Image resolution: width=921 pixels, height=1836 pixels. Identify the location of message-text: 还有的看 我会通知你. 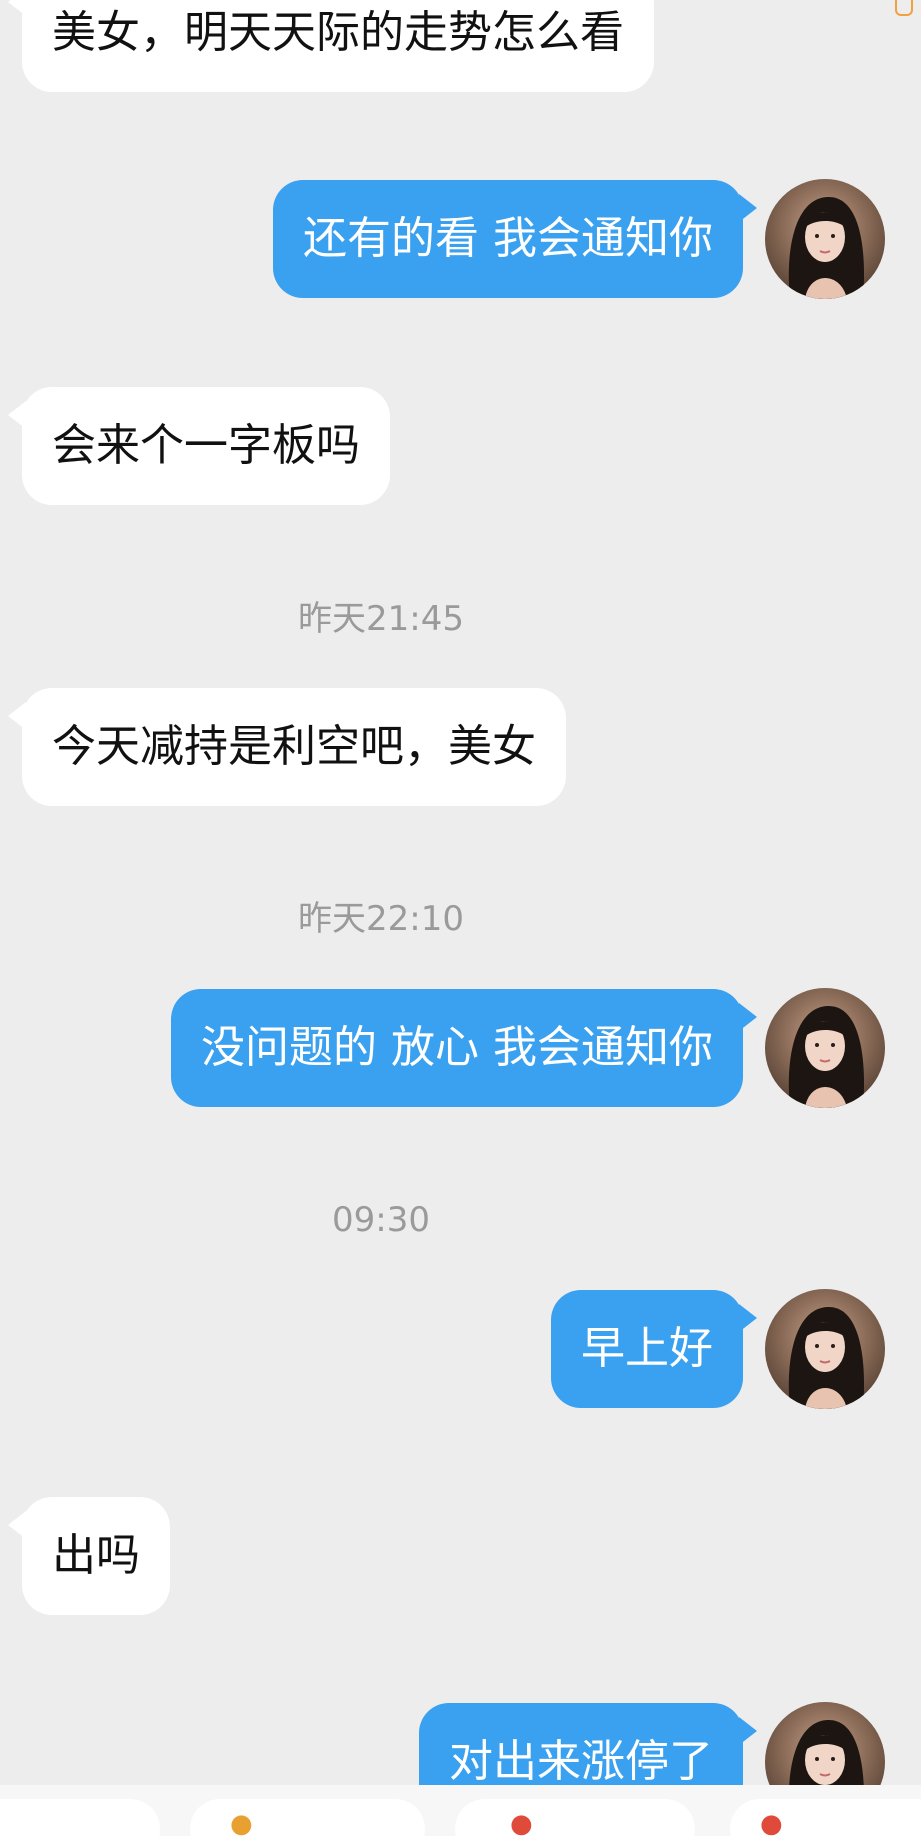
(508, 238).